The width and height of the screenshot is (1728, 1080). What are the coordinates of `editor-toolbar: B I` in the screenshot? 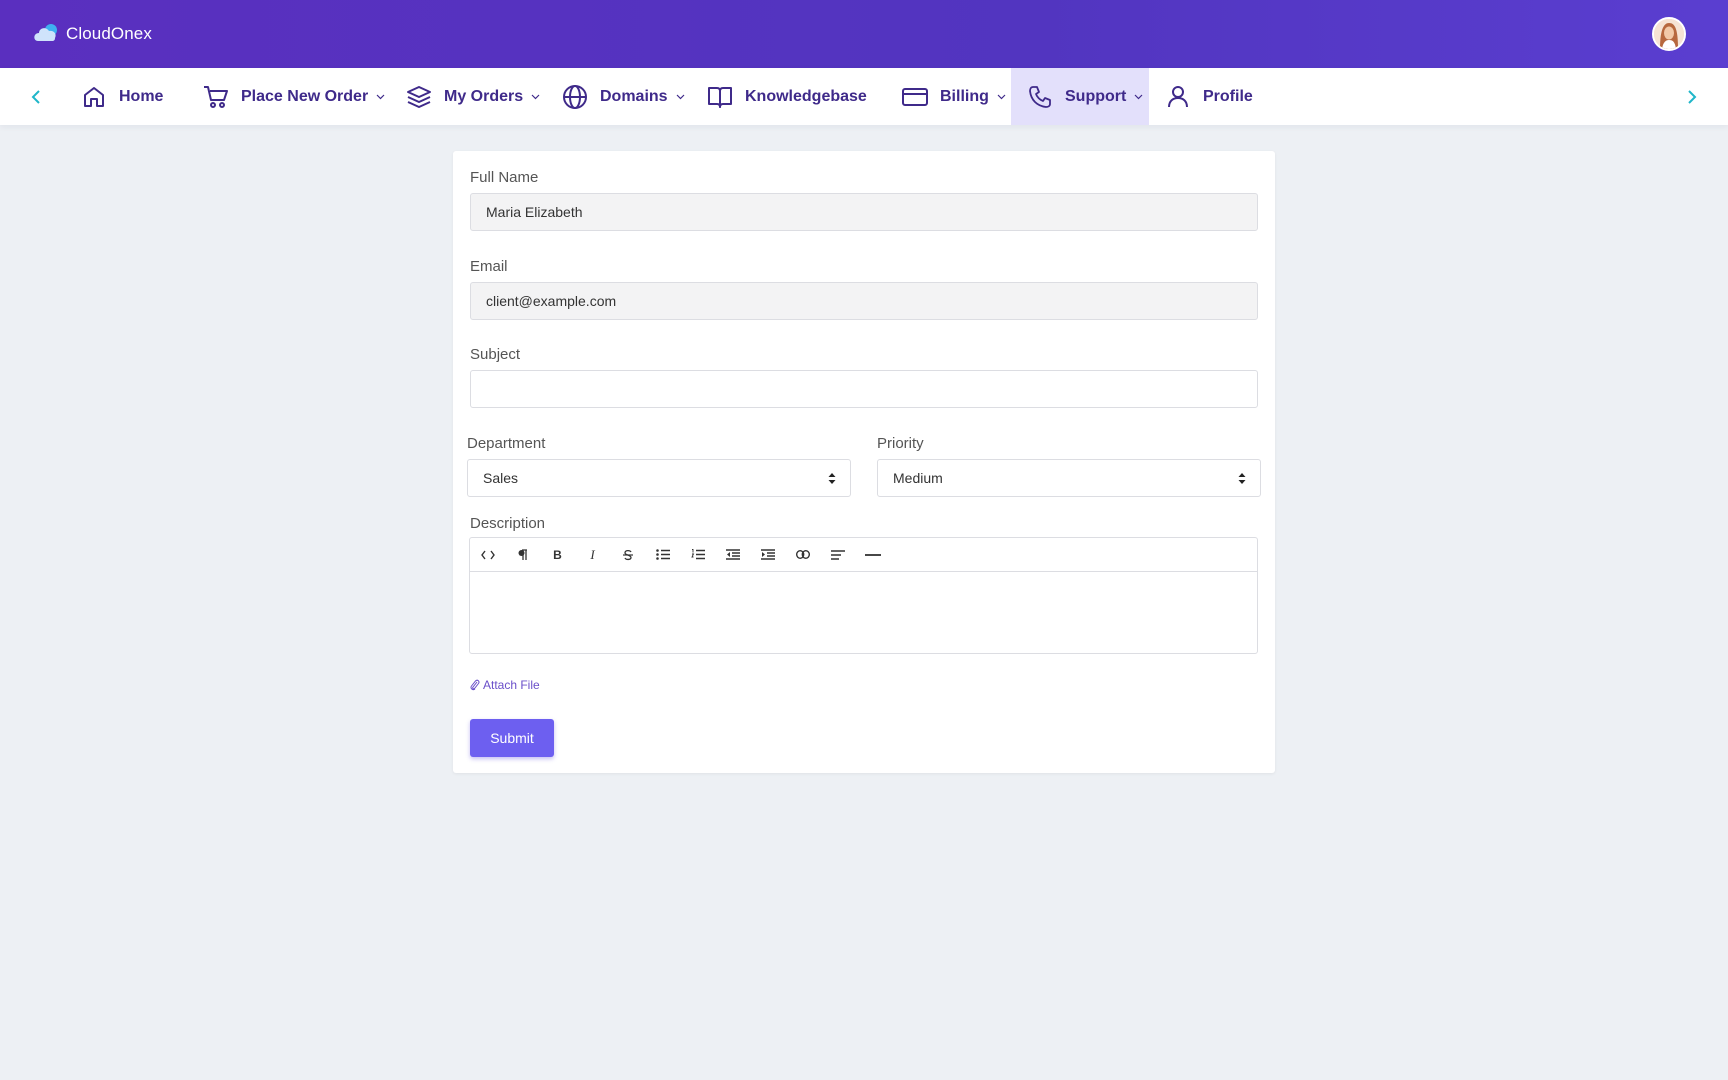 It's located at (863, 555).